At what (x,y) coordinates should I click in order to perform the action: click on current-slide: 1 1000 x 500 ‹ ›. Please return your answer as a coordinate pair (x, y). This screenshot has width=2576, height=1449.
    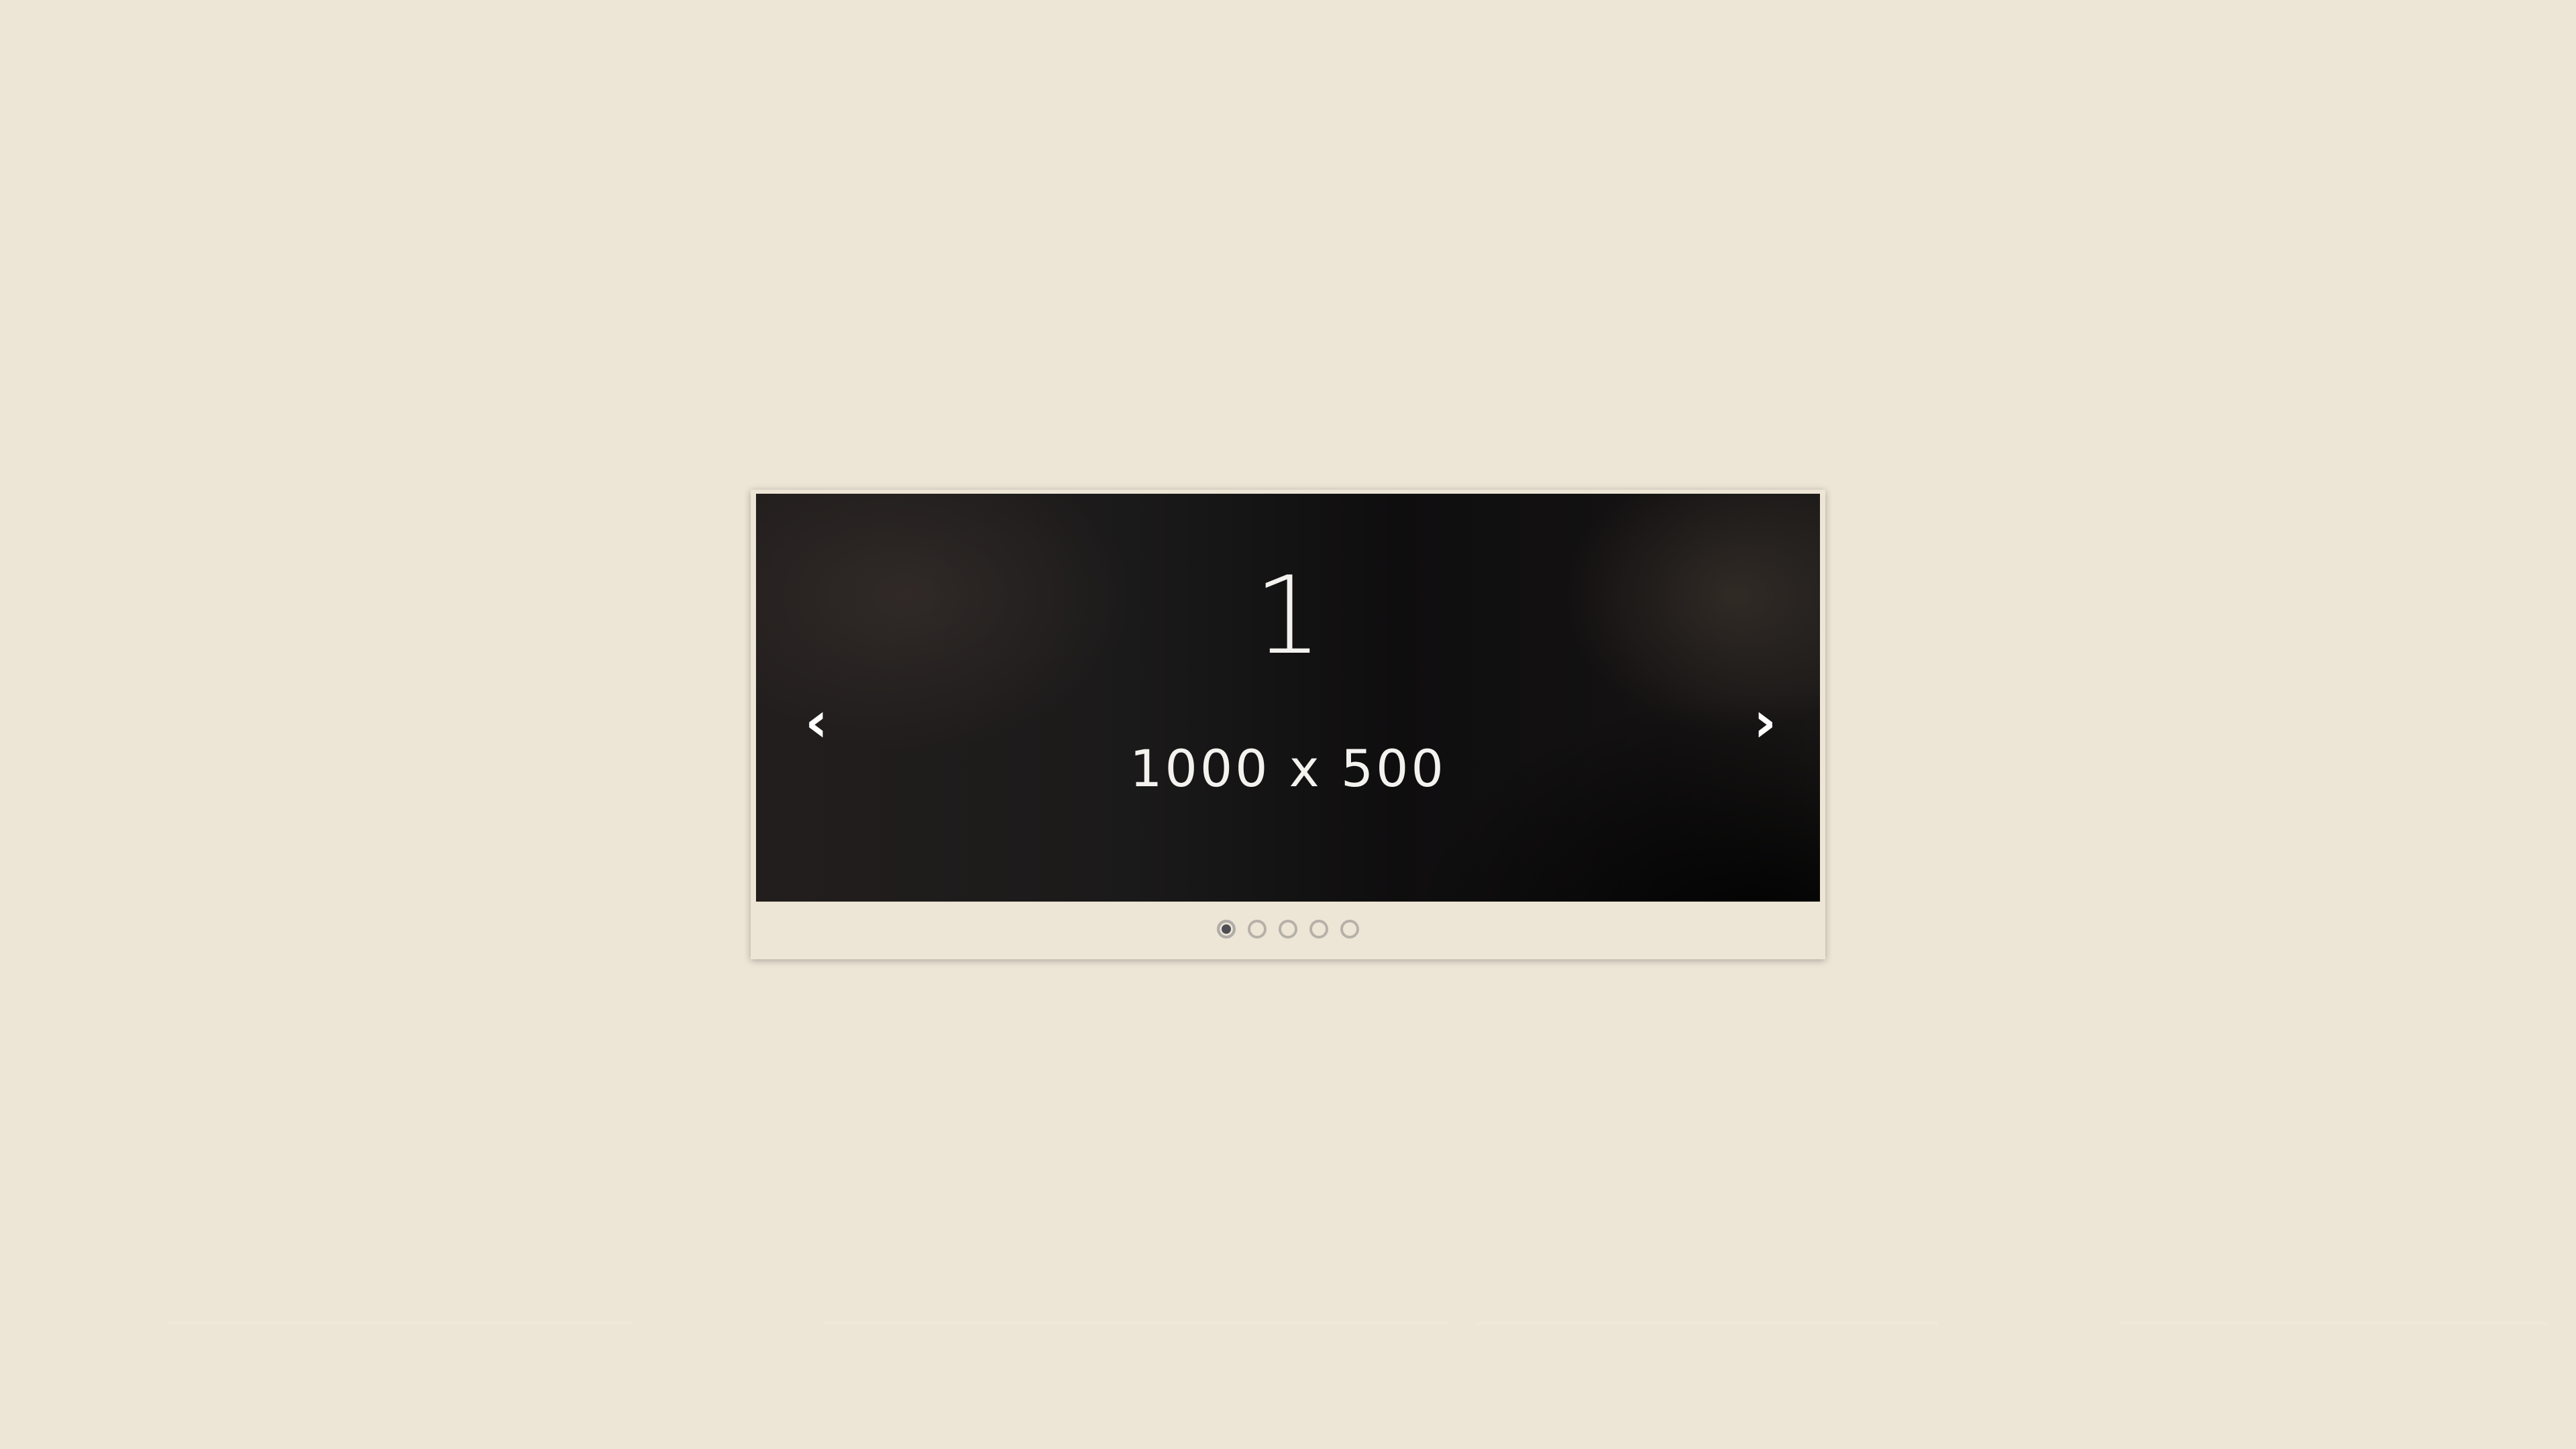
    Looking at the image, I should click on (1288, 698).